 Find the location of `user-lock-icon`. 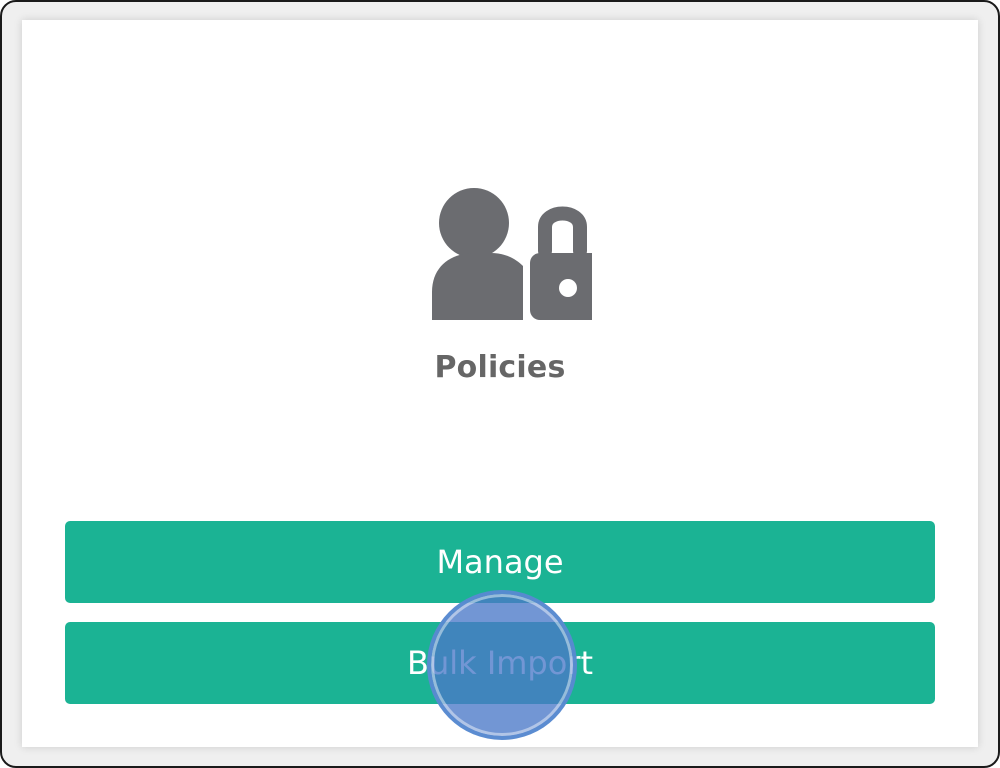

user-lock-icon is located at coordinates (502, 247).